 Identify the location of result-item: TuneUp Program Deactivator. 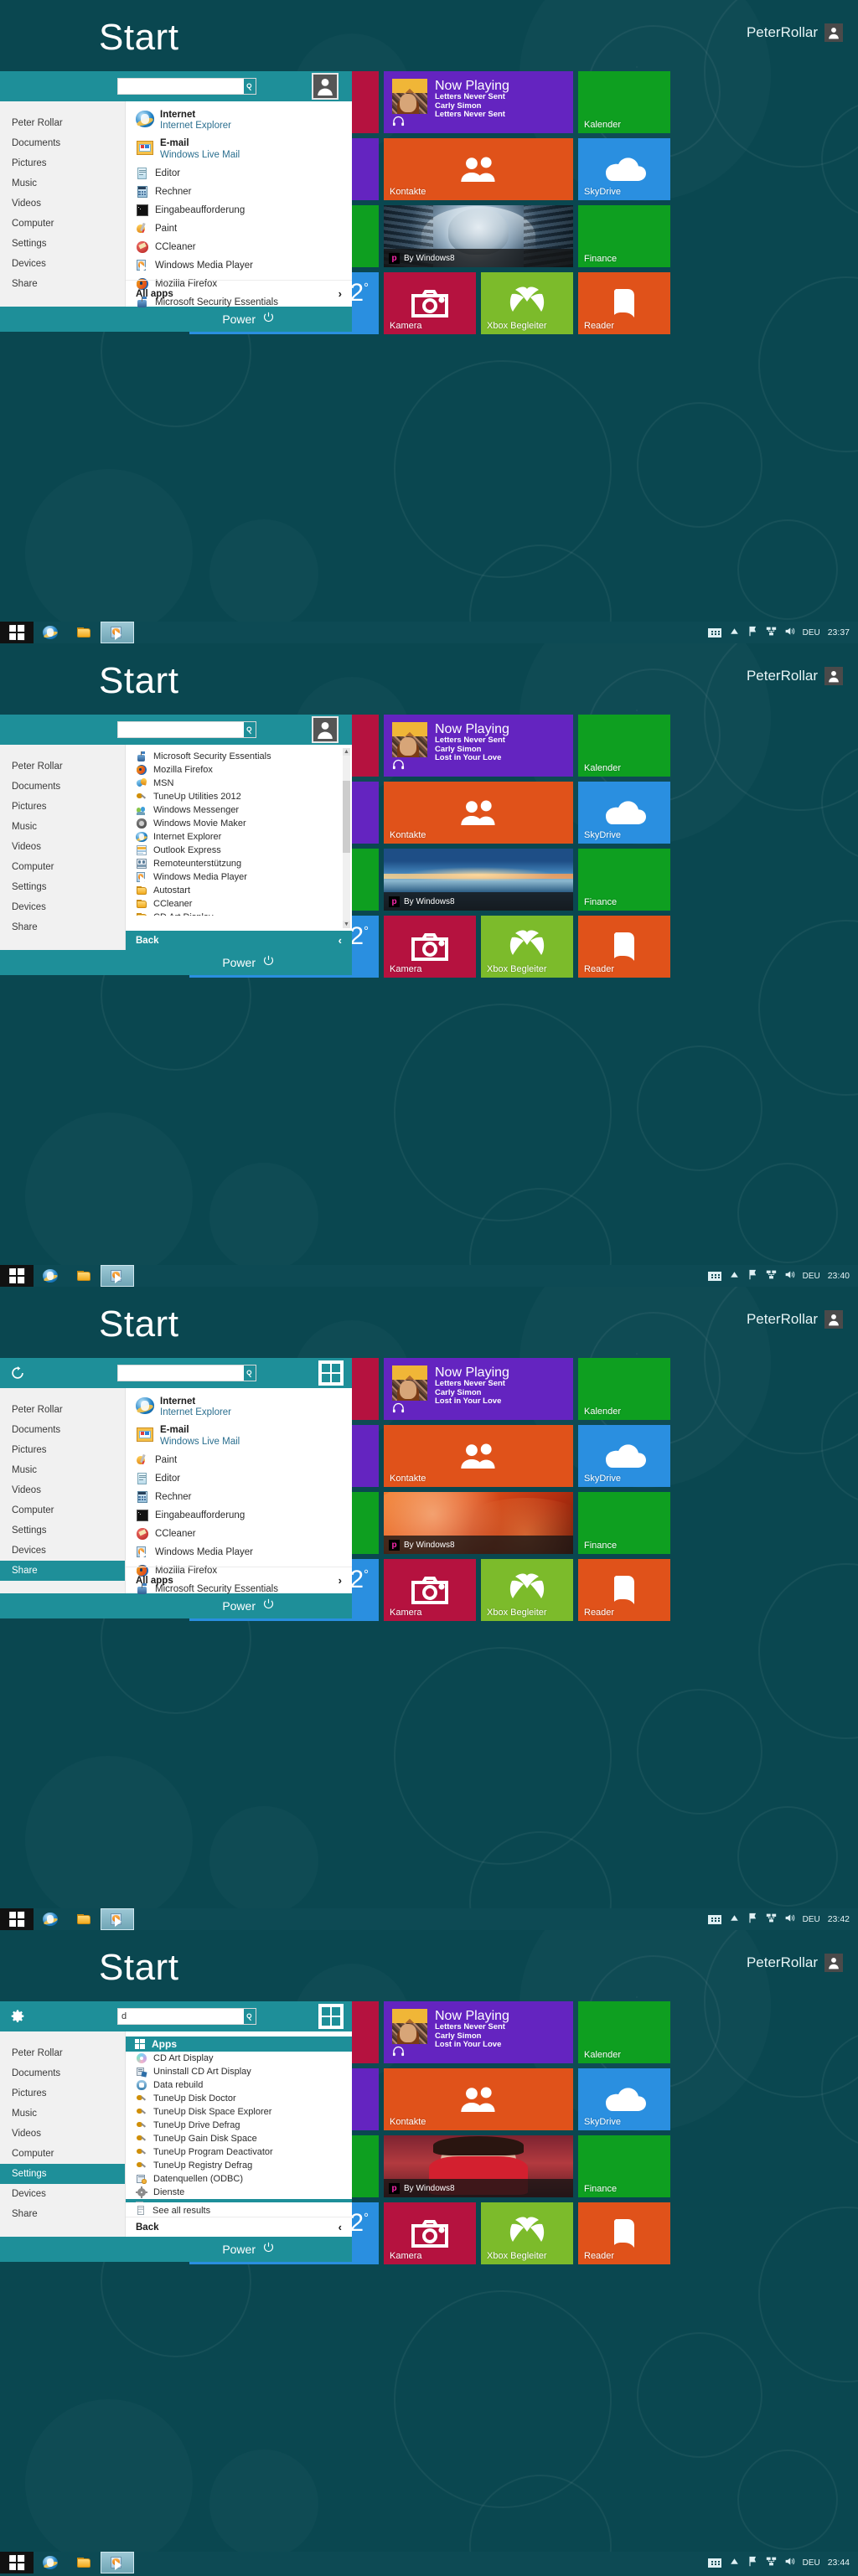
(239, 2152).